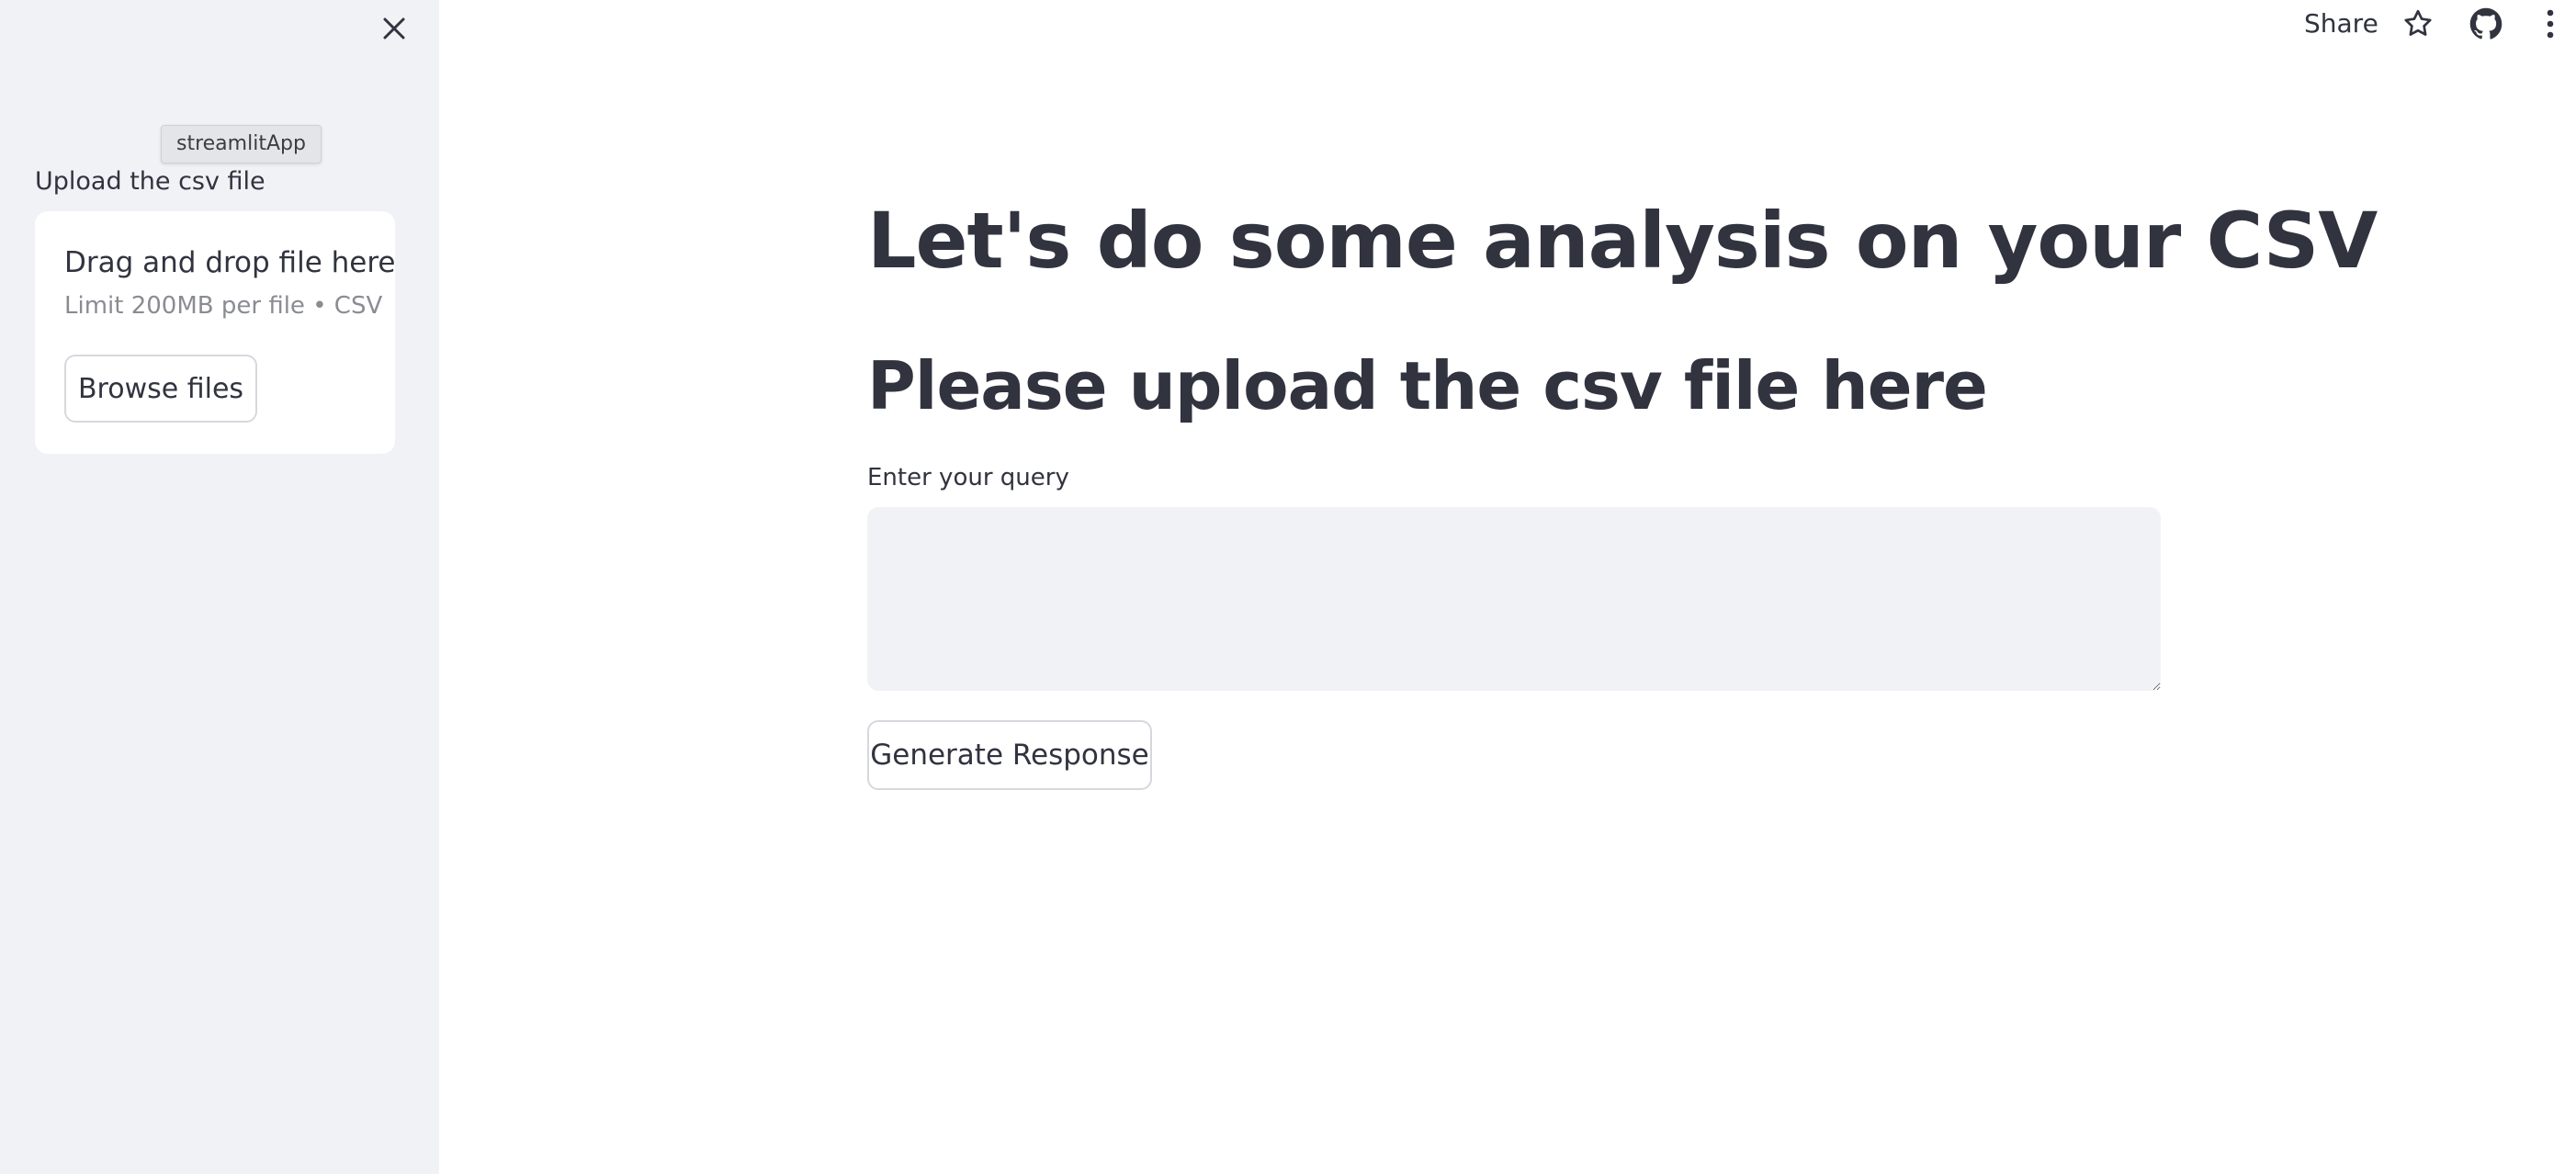  What do you see at coordinates (1622, 241) in the screenshot?
I see `page-title: Let's do some analysis on your CSV` at bounding box center [1622, 241].